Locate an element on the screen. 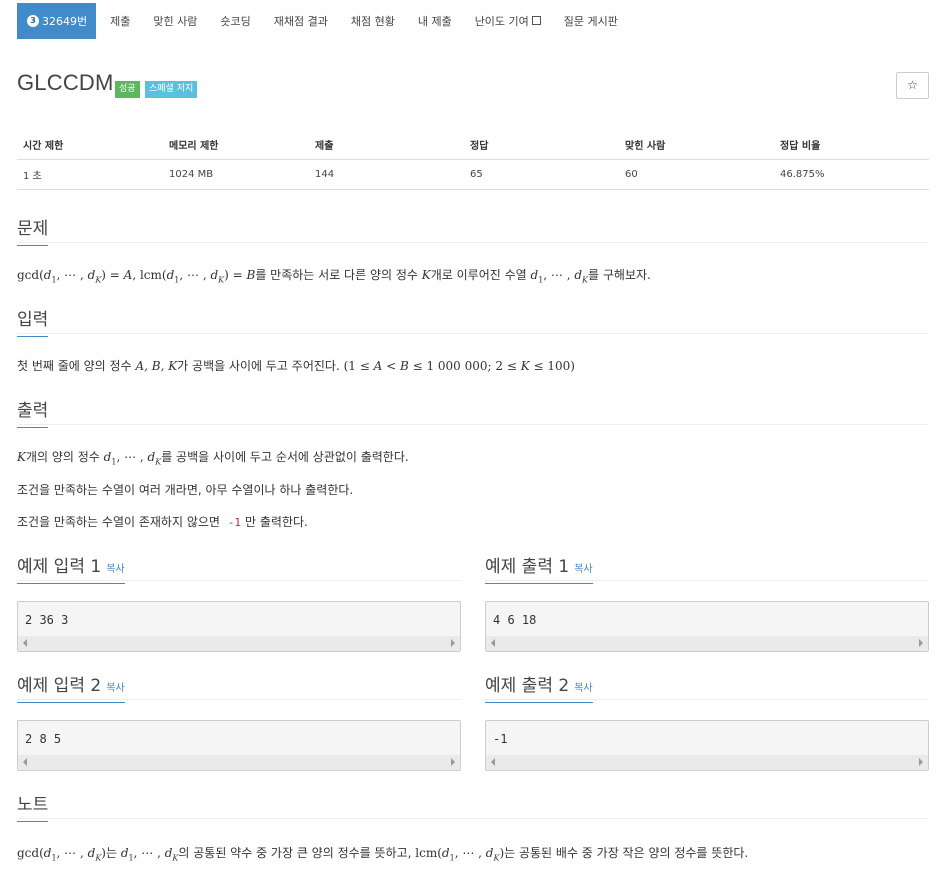 The height and width of the screenshot is (881, 944). tab-difficulty-vote: 난이도 기여 is located at coordinates (505, 21).